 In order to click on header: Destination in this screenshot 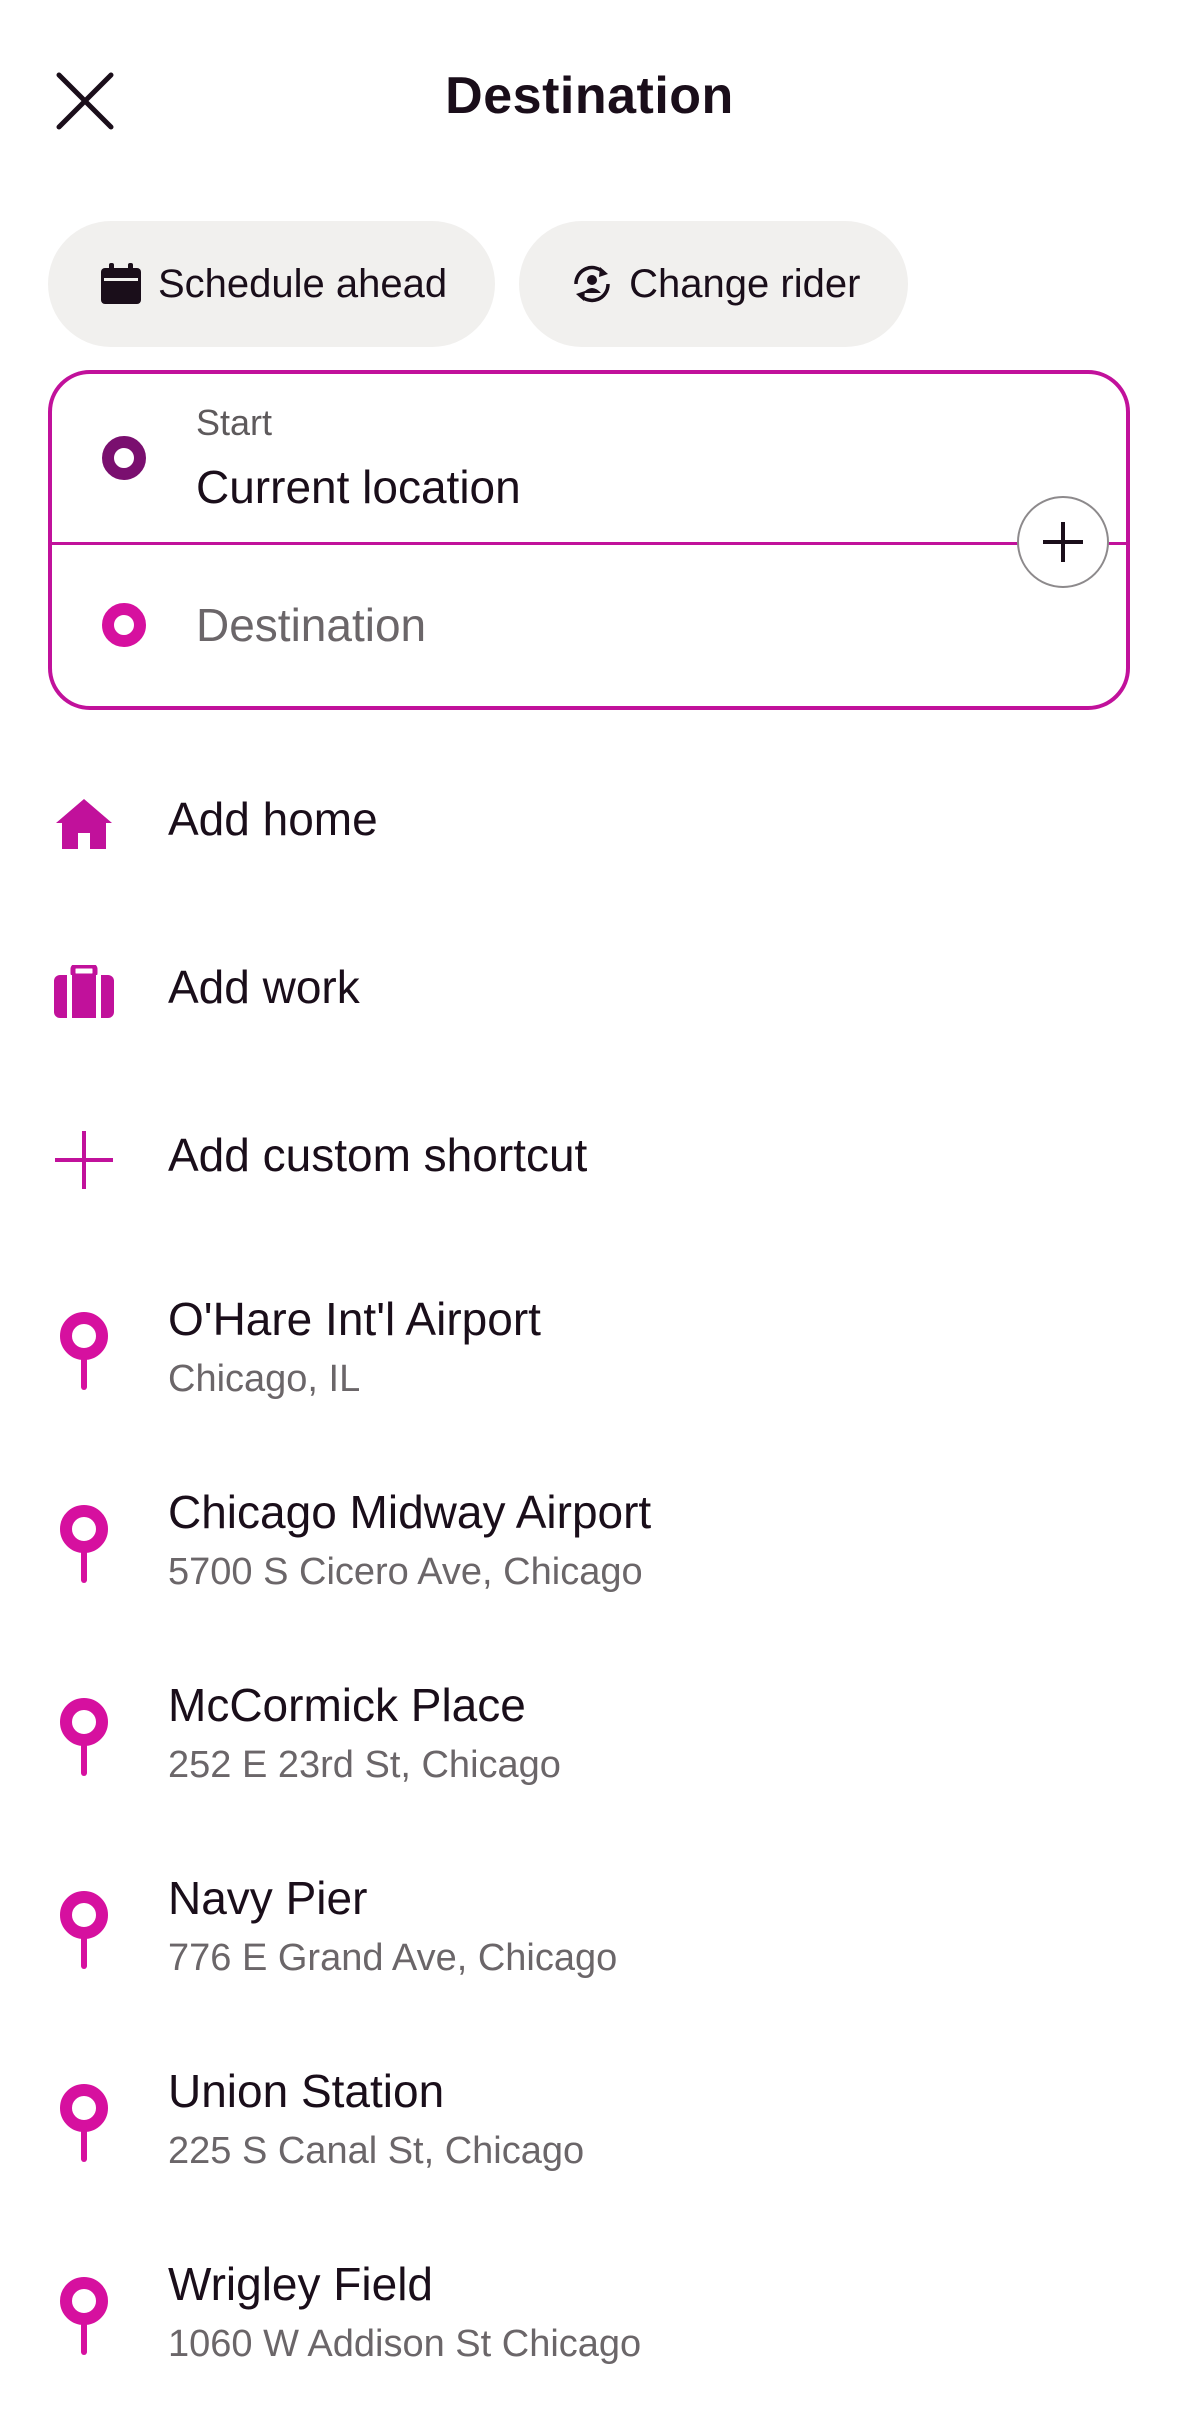, I will do `click(589, 100)`.